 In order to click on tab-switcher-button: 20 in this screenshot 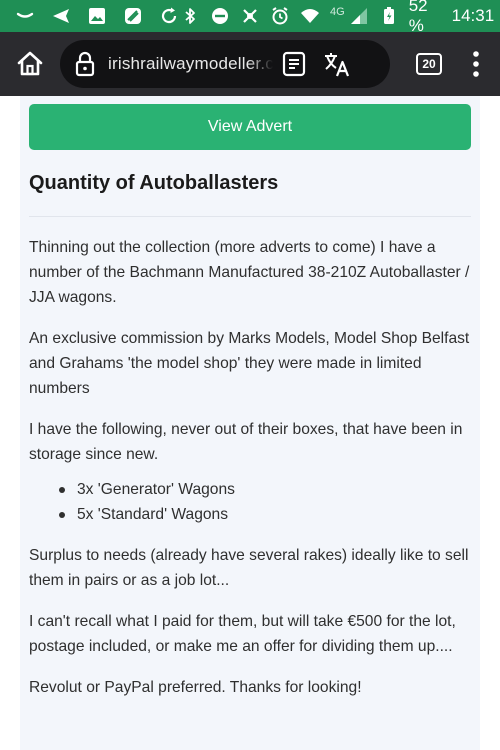, I will do `click(429, 64)`.